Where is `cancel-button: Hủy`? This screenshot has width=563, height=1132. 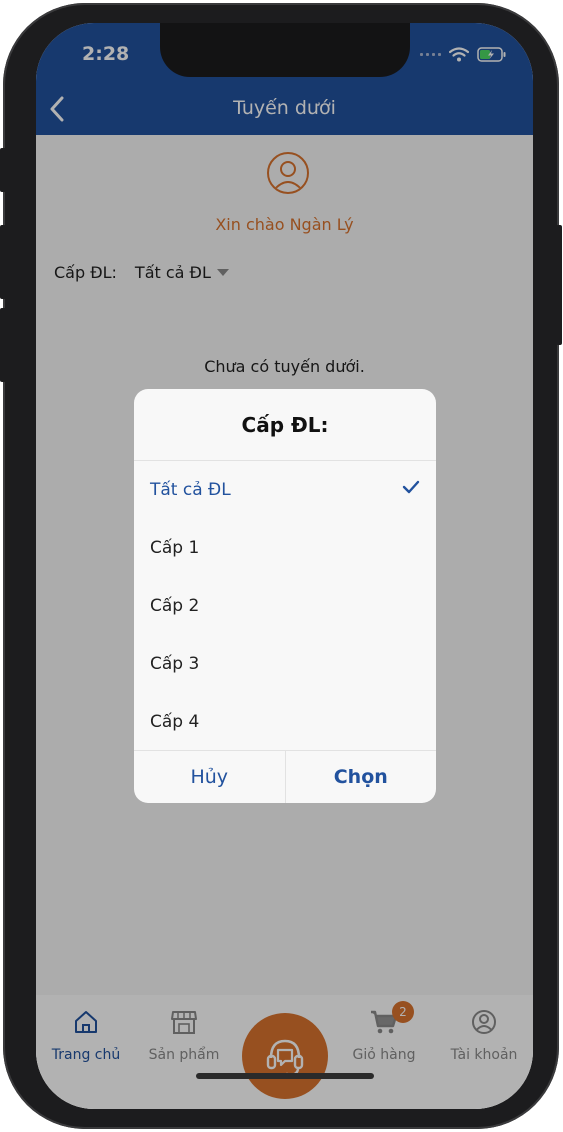 cancel-button: Hủy is located at coordinates (210, 777).